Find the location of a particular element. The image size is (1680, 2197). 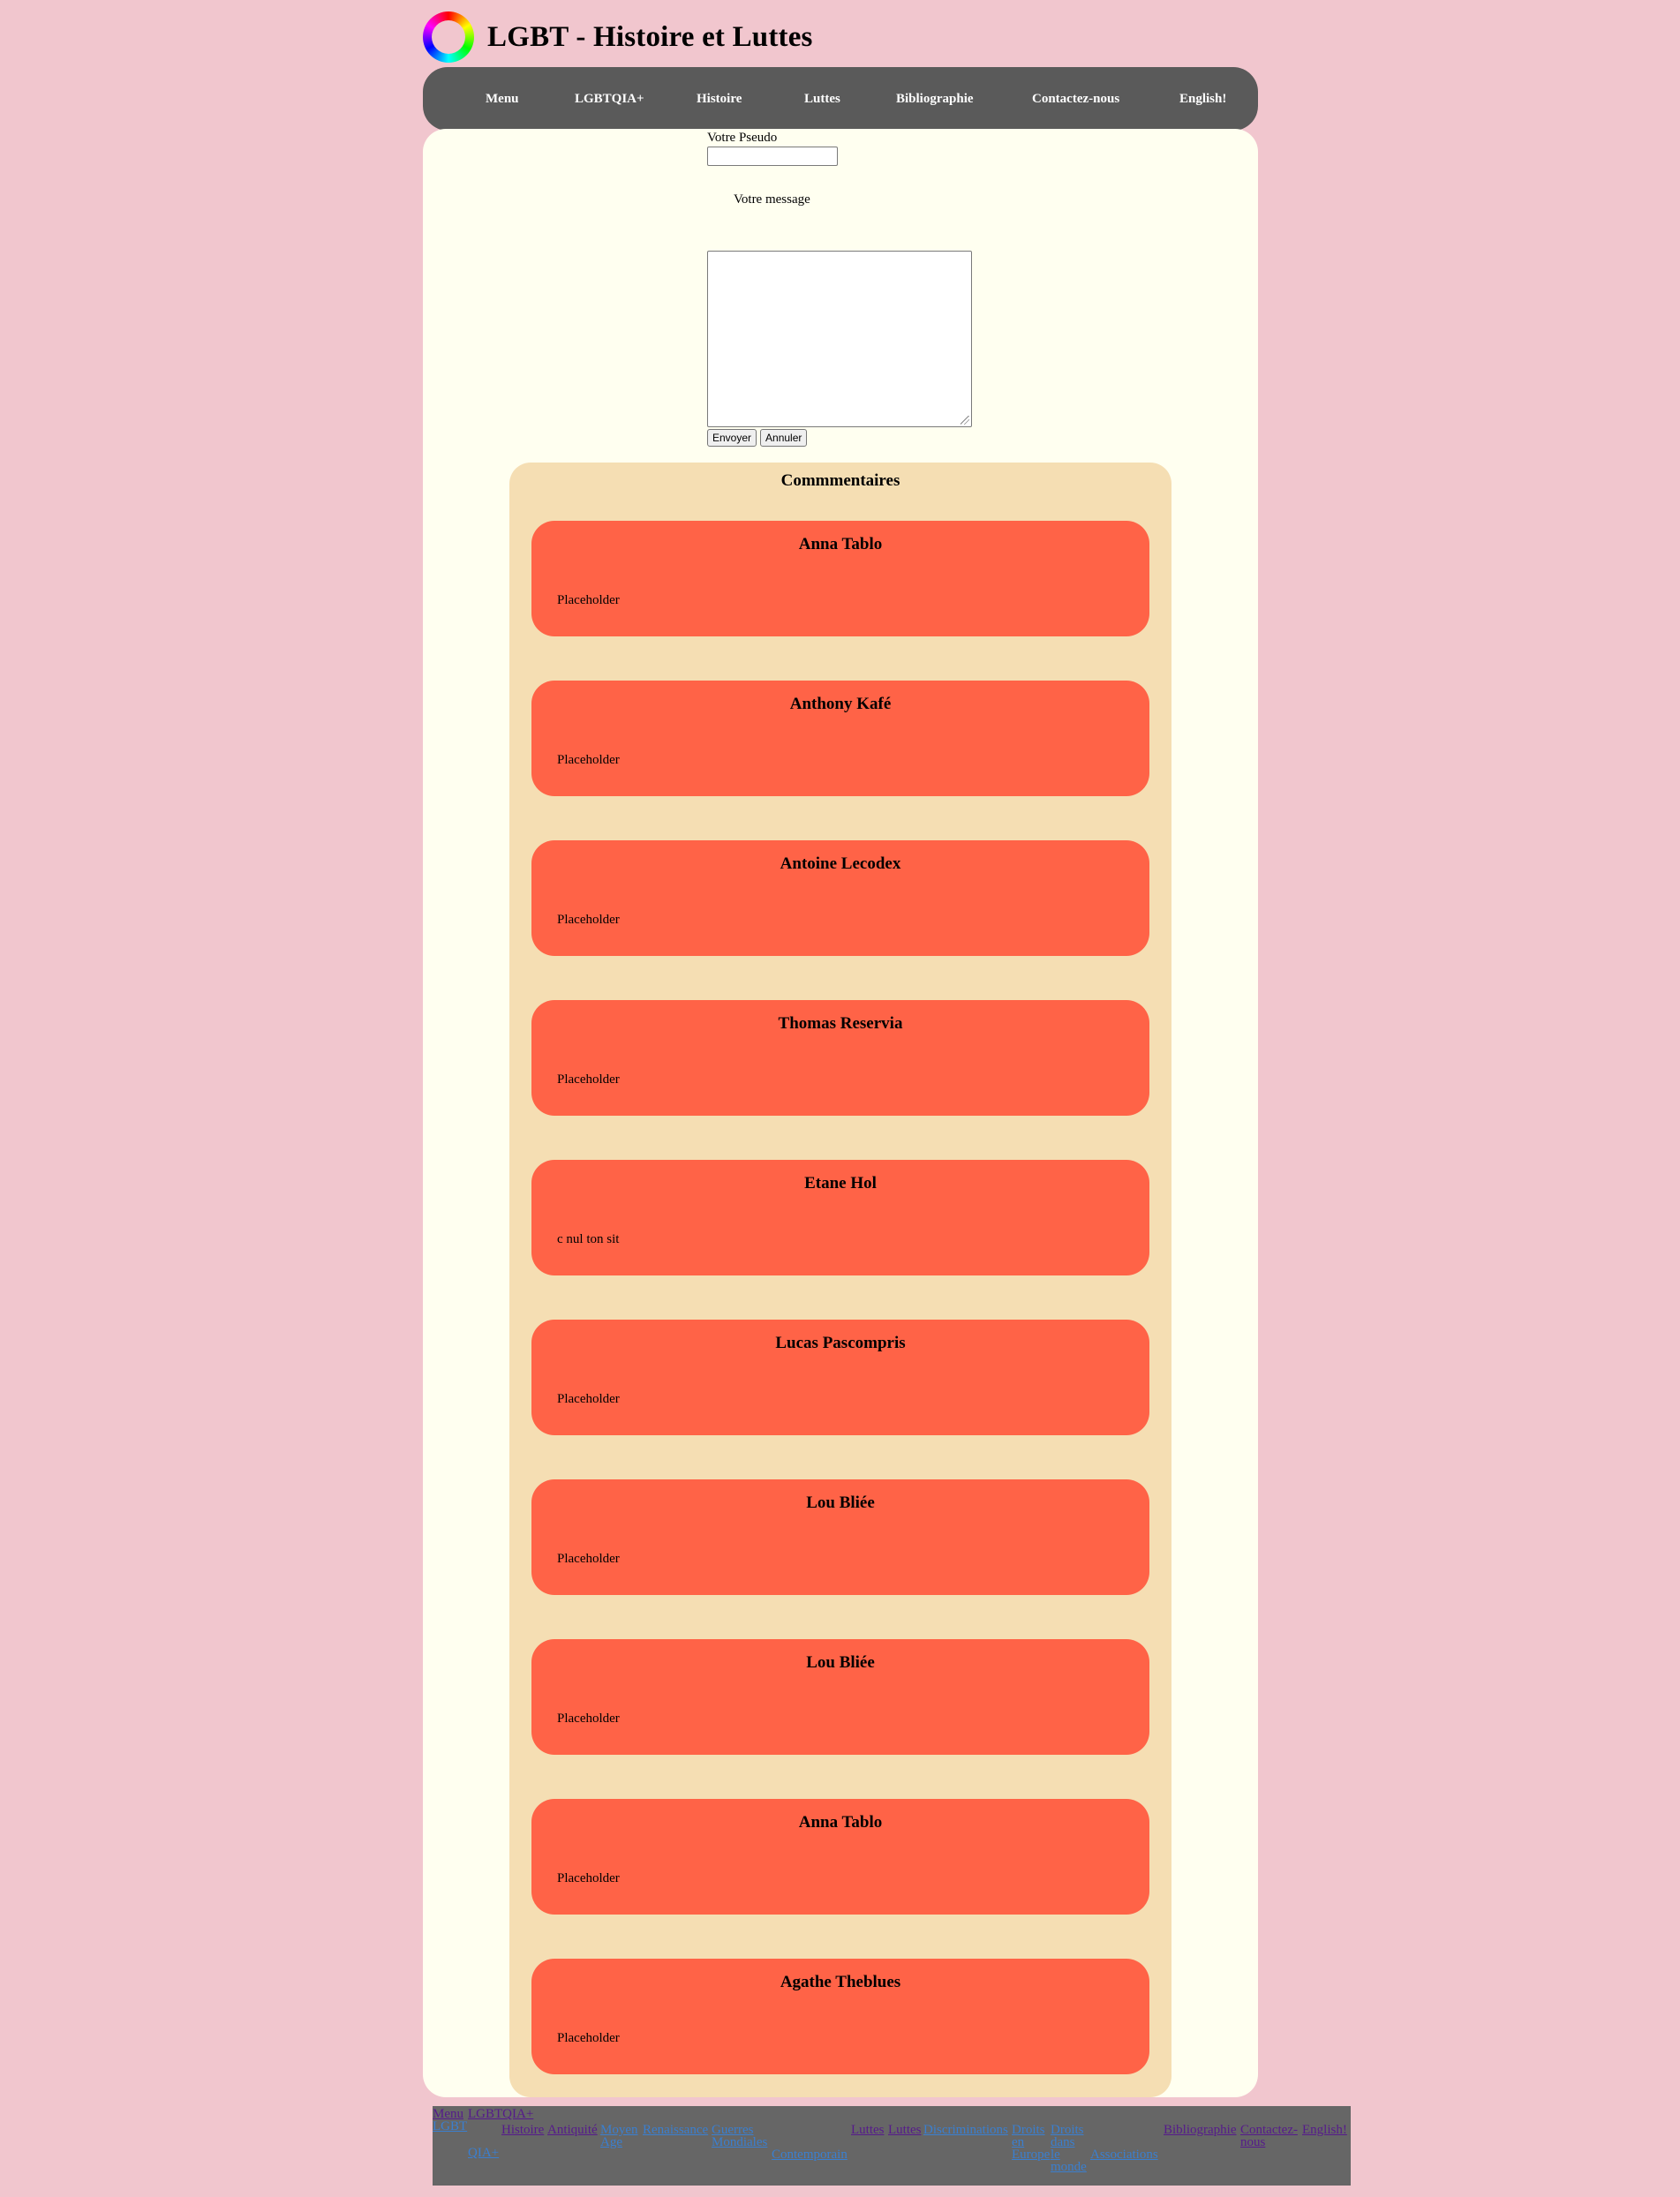

footer-link-menu: Menu is located at coordinates (448, 2114).